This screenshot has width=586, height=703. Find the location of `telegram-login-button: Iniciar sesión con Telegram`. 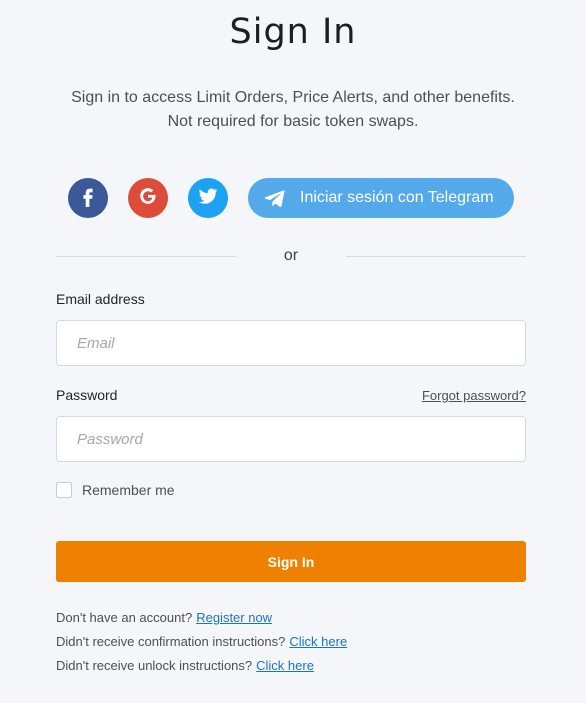

telegram-login-button: Iniciar sesión con Telegram is located at coordinates (381, 198).